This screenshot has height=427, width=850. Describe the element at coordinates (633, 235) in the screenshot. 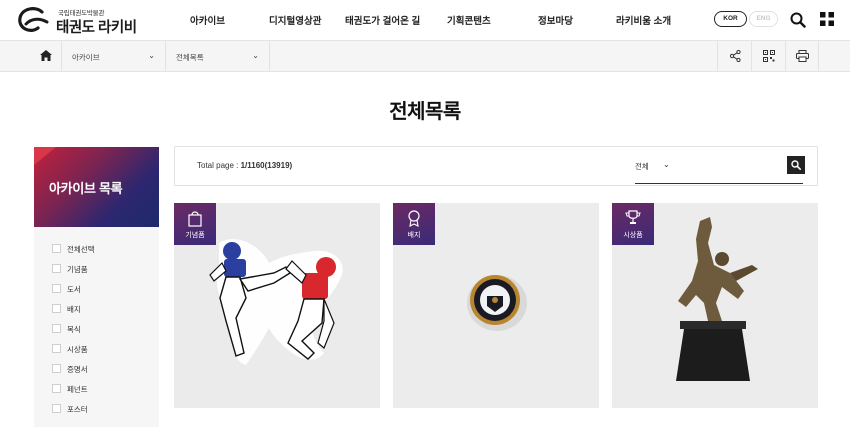

I see `category-label: 시상품` at that location.